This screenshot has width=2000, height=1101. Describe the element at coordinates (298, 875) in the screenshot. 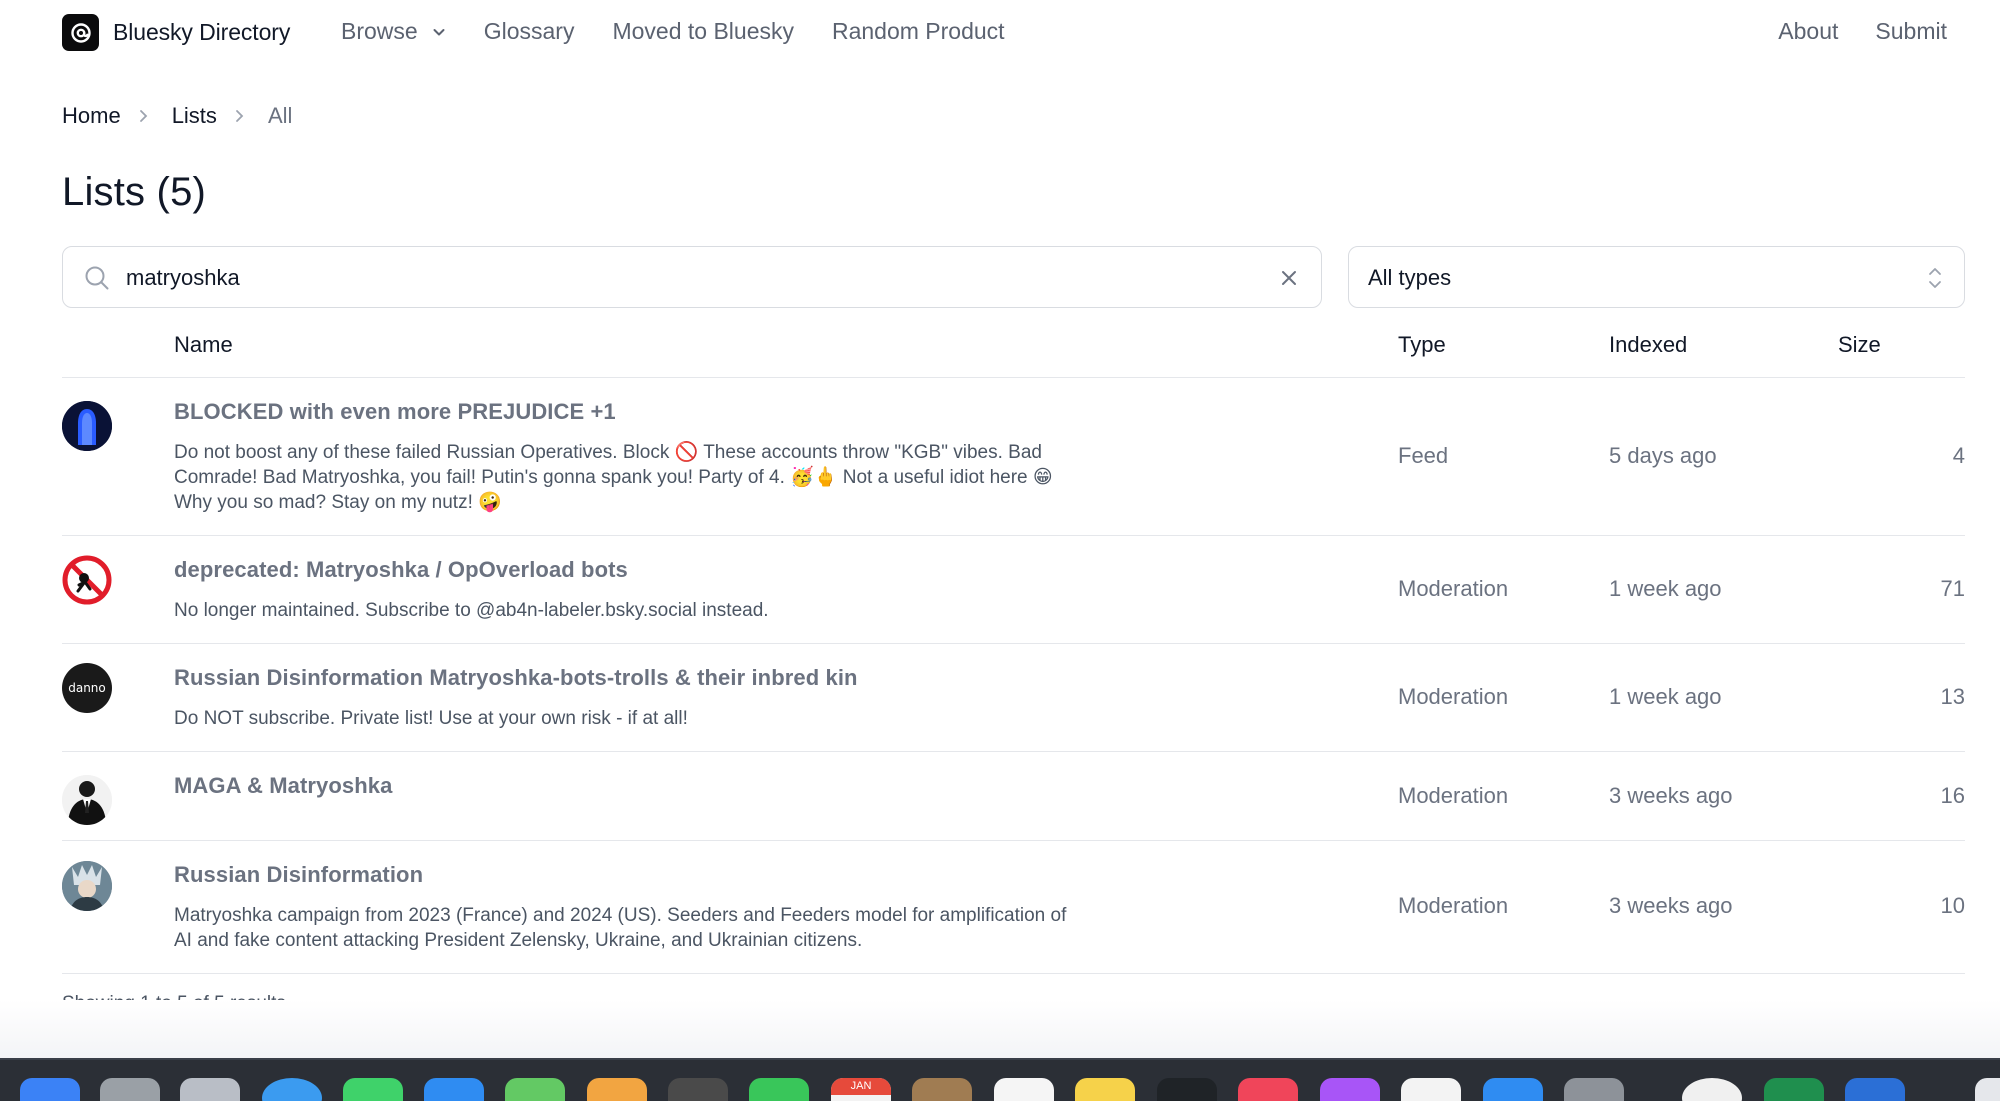

I see `list-name: Russian Disinformation` at that location.